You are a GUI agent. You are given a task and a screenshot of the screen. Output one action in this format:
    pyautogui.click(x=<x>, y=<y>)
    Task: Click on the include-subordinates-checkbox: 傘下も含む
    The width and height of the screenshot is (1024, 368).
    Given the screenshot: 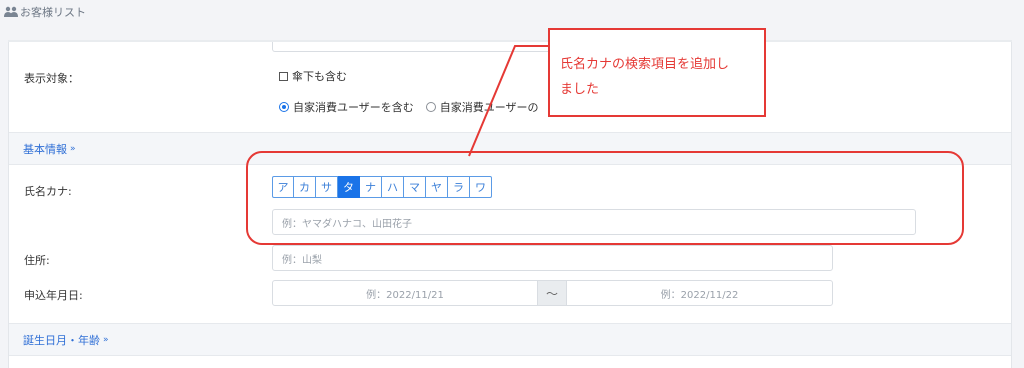 What is the action you would take?
    pyautogui.click(x=313, y=76)
    